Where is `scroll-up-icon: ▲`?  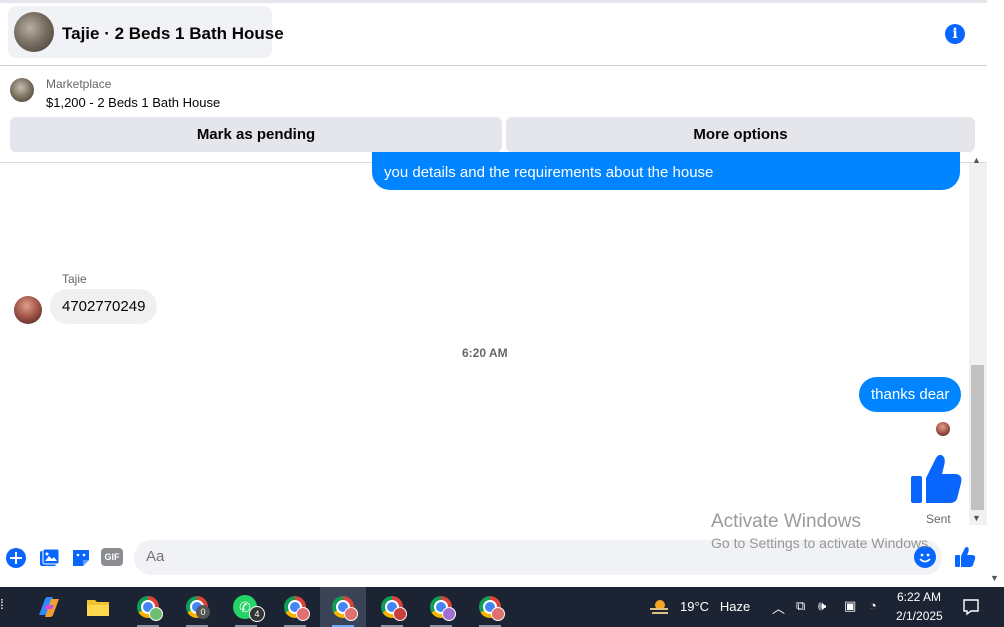 scroll-up-icon: ▲ is located at coordinates (976, 160).